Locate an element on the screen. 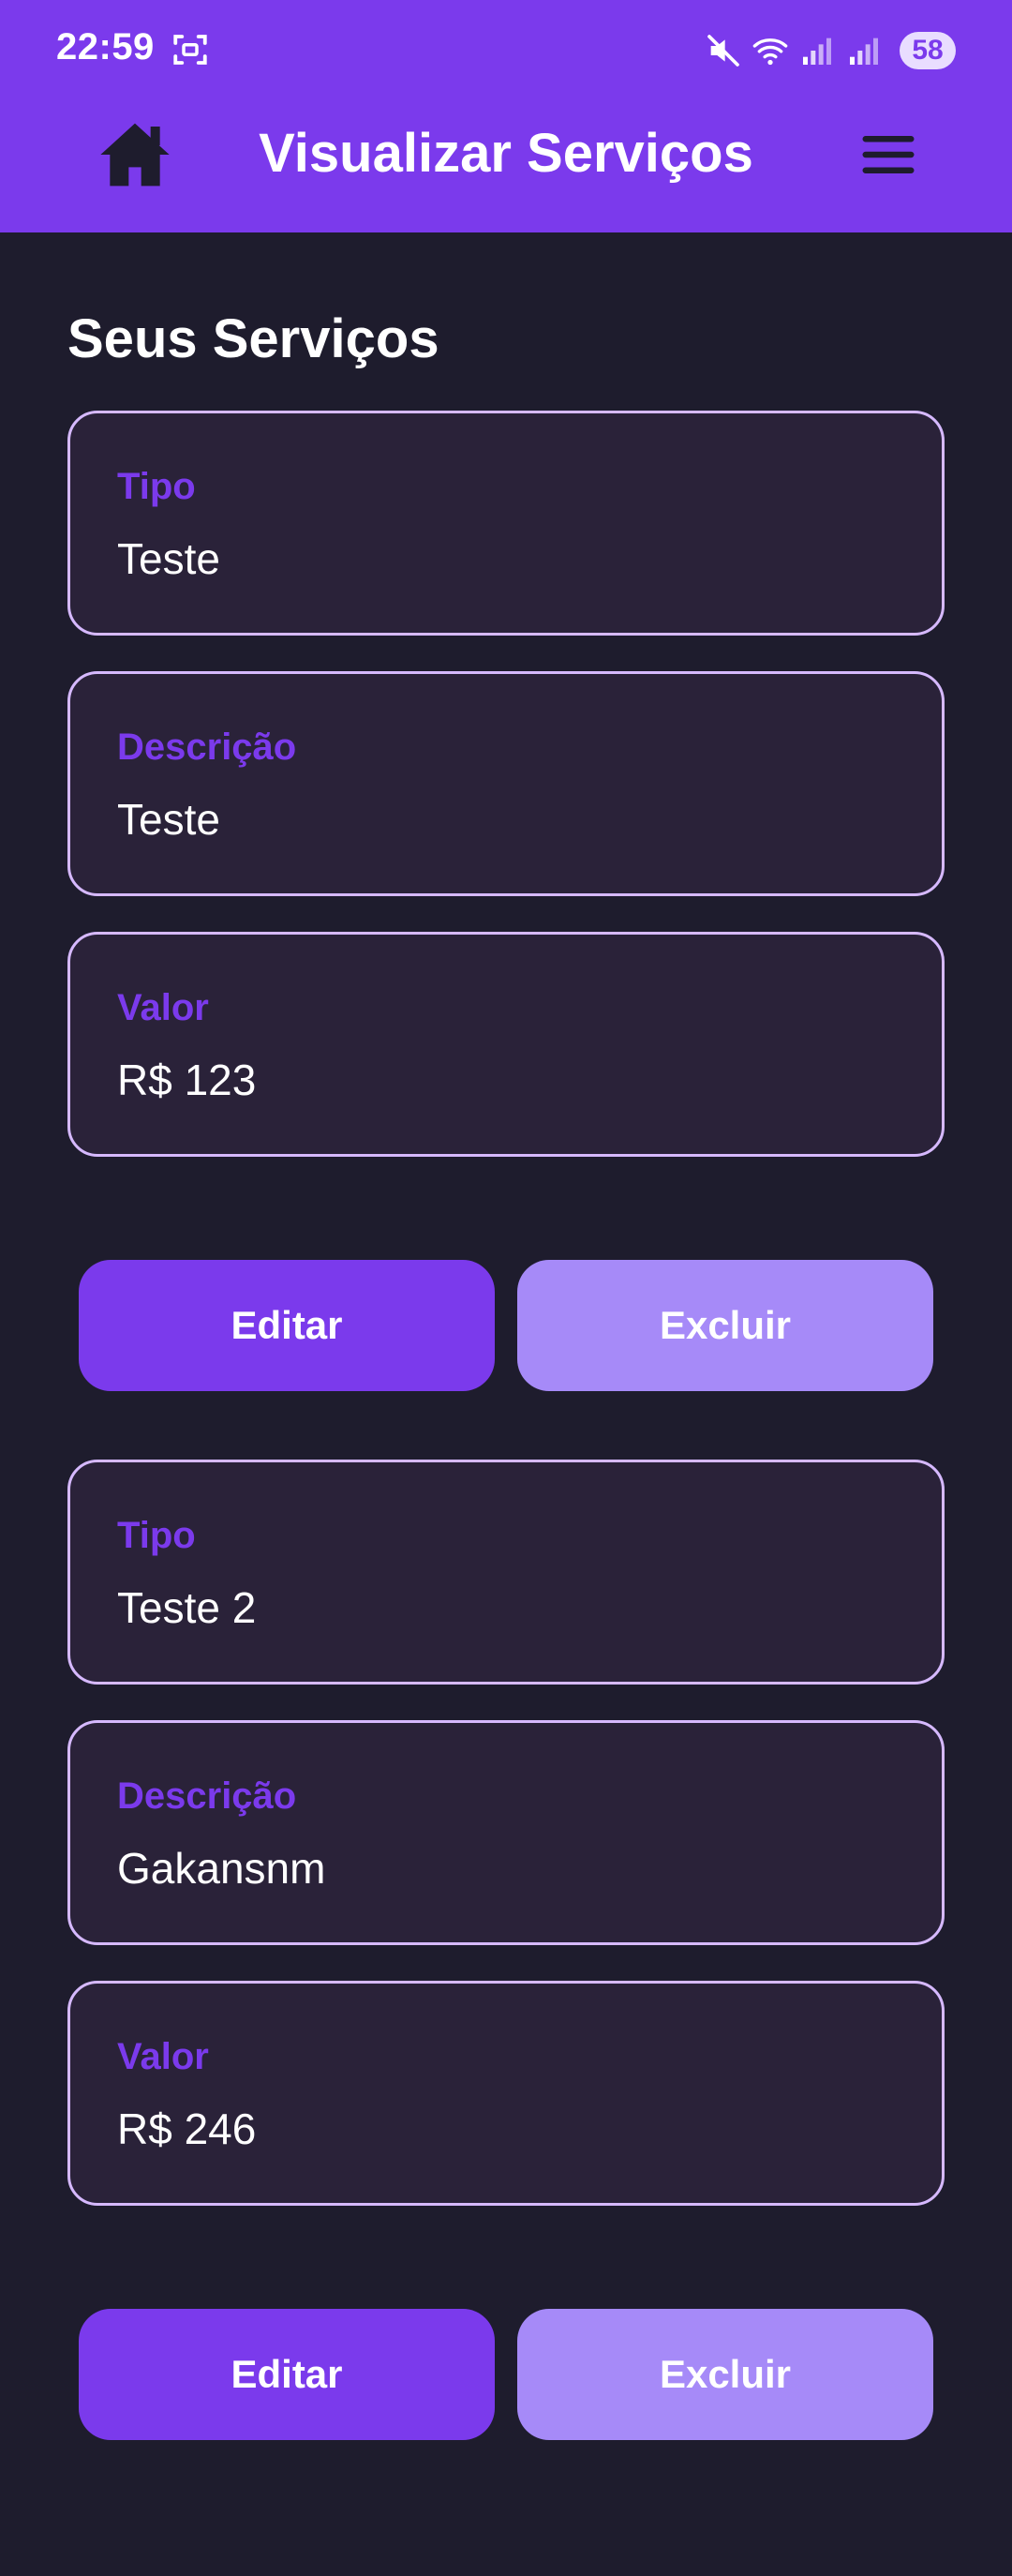 Image resolution: width=1012 pixels, height=2576 pixels. status-icons: 58 is located at coordinates (830, 50).